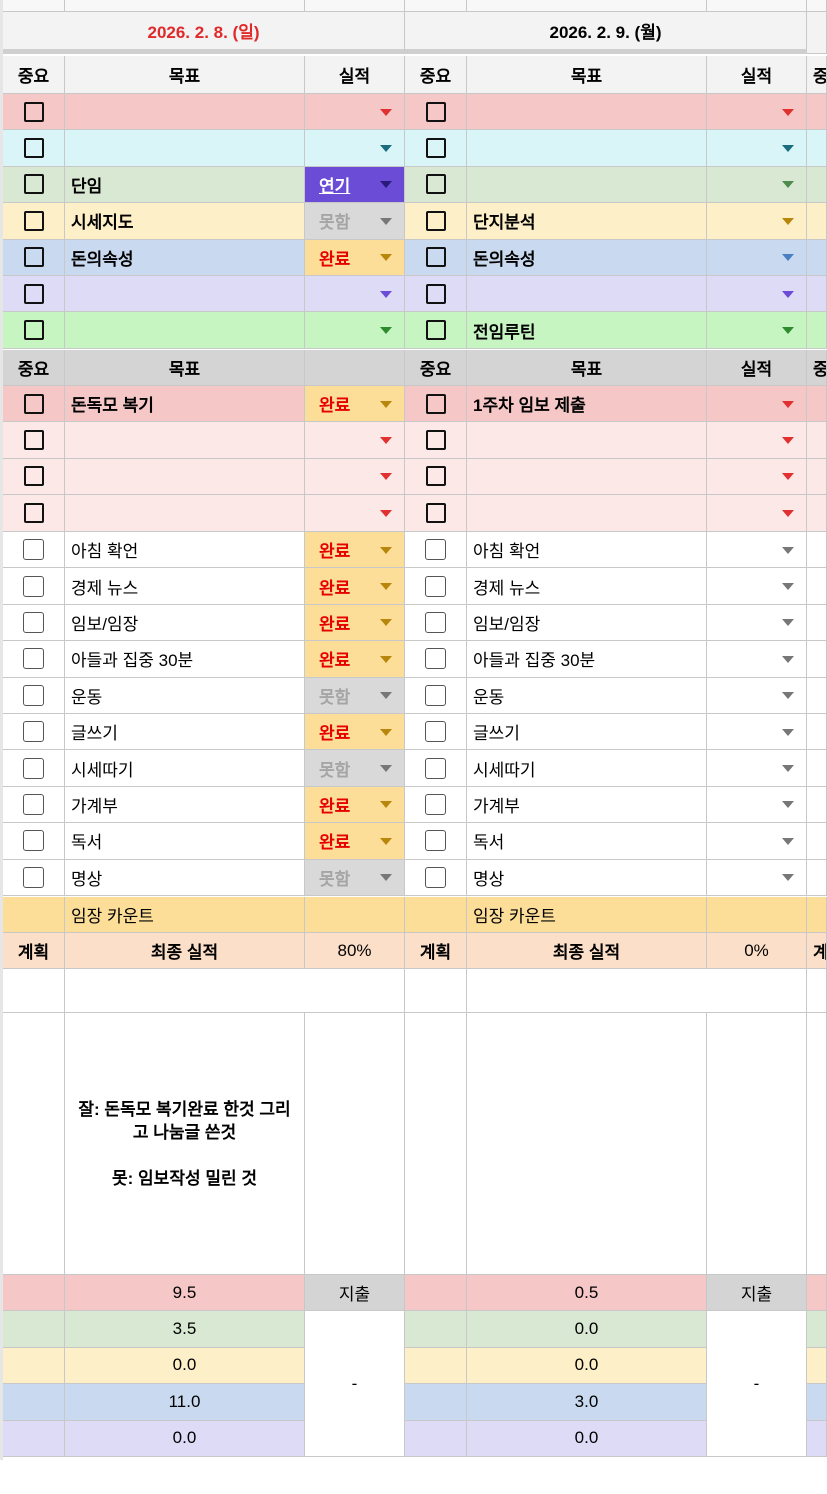  Describe the element at coordinates (587, 1144) in the screenshot. I see `reflection-memo` at that location.